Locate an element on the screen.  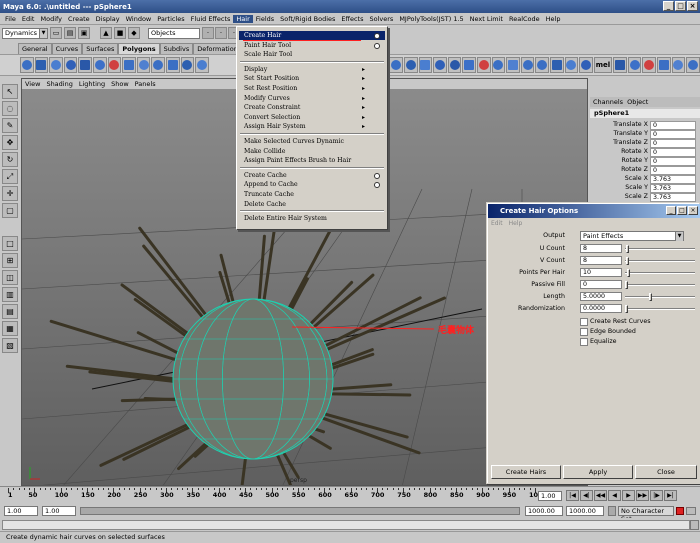
menu-solvers: Solvers is located at coordinates (381, 19).